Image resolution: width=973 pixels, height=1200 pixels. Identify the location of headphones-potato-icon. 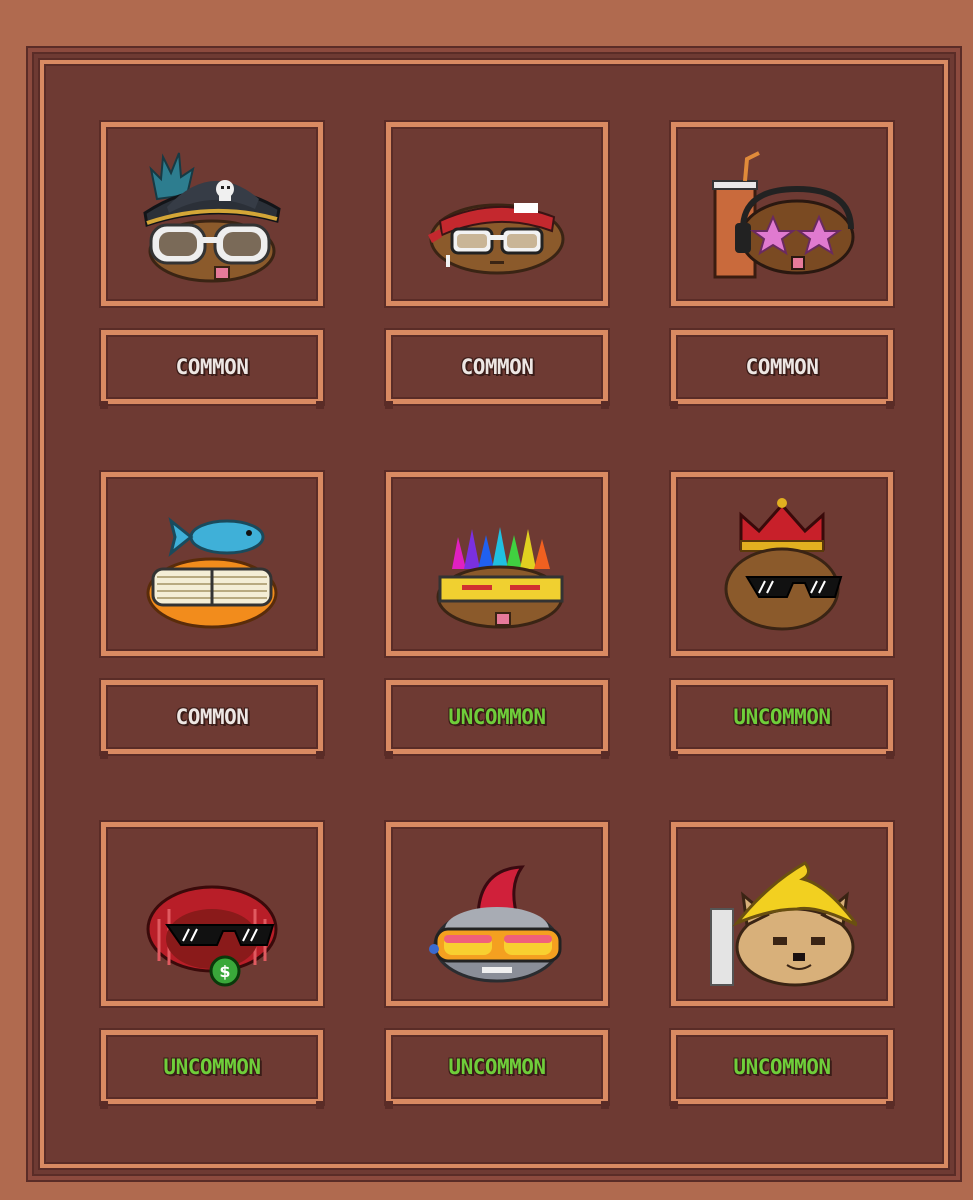
(783, 215).